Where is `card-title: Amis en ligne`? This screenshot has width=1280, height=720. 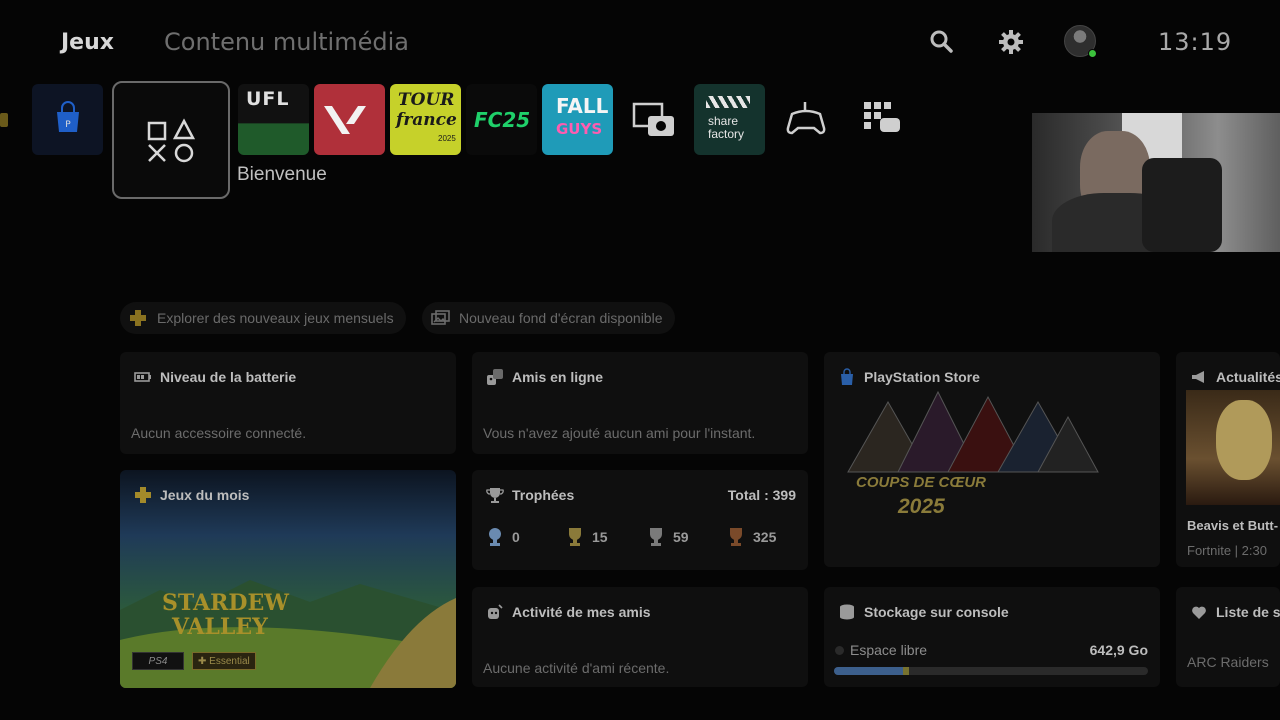
card-title: Amis en ligne is located at coordinates (558, 377).